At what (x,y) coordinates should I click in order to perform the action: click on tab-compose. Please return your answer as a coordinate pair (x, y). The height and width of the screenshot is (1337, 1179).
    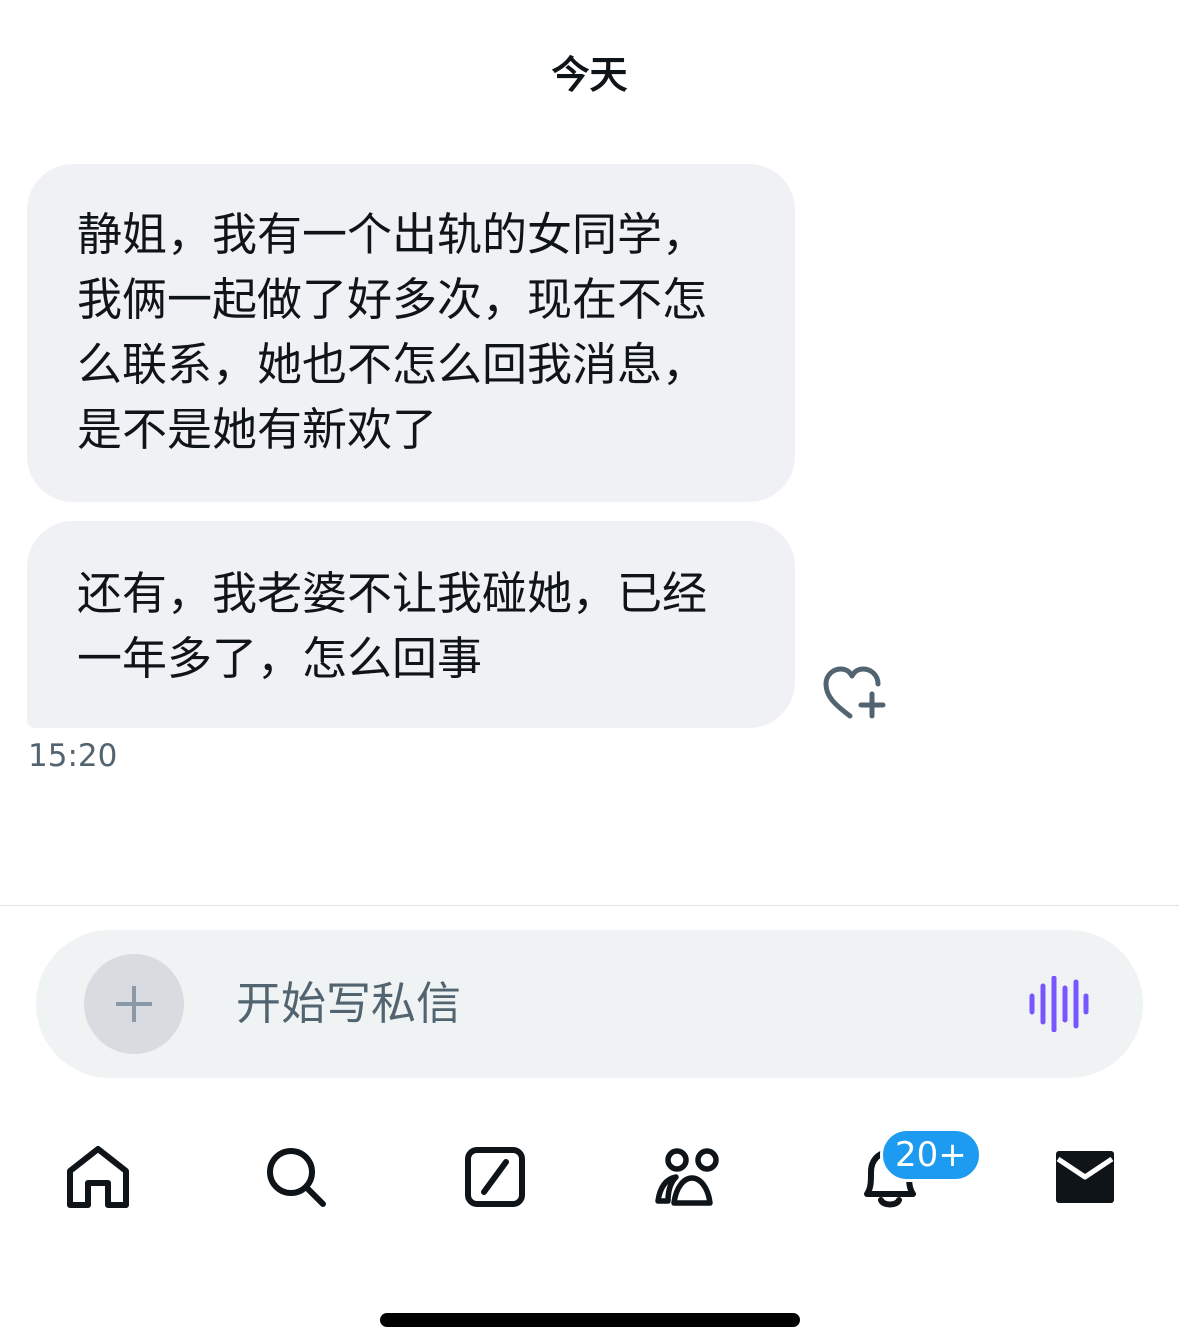
    Looking at the image, I should click on (495, 1177).